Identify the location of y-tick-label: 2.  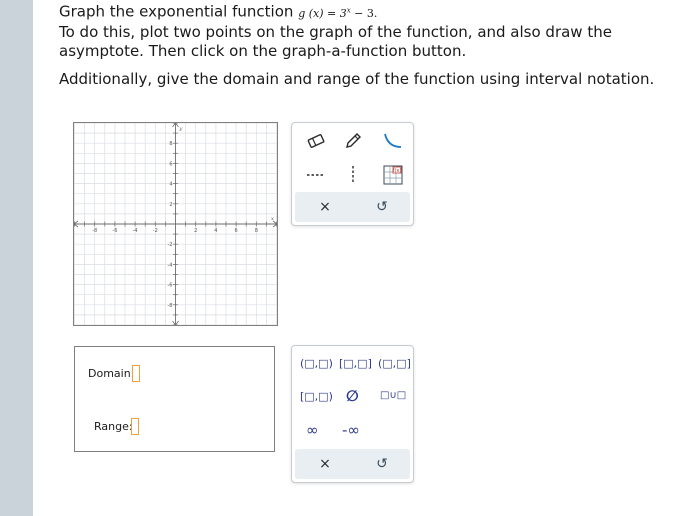
(170, 205).